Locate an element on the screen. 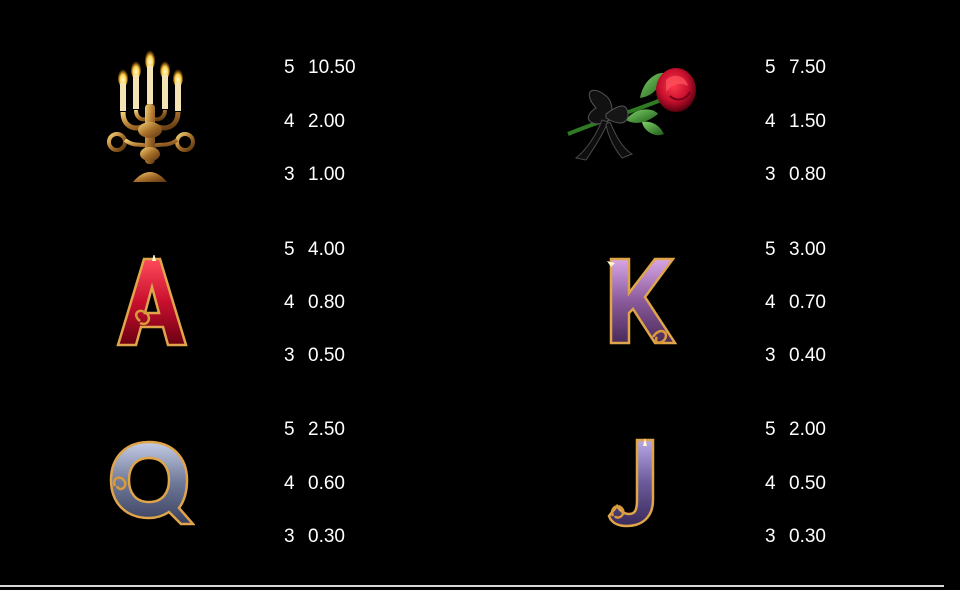 The image size is (960, 590). pay-value: 0.40 is located at coordinates (807, 355).